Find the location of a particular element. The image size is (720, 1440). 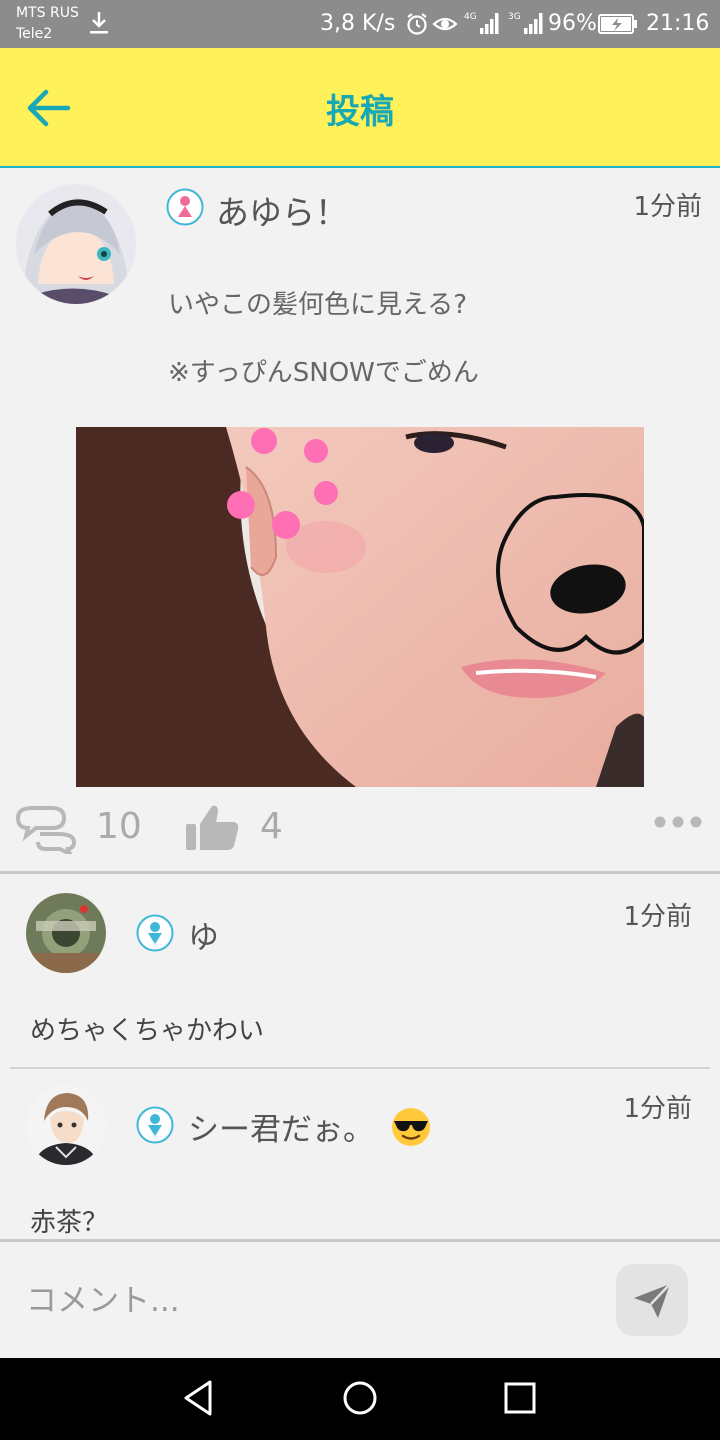

app-header: 投稿 is located at coordinates (360, 108).